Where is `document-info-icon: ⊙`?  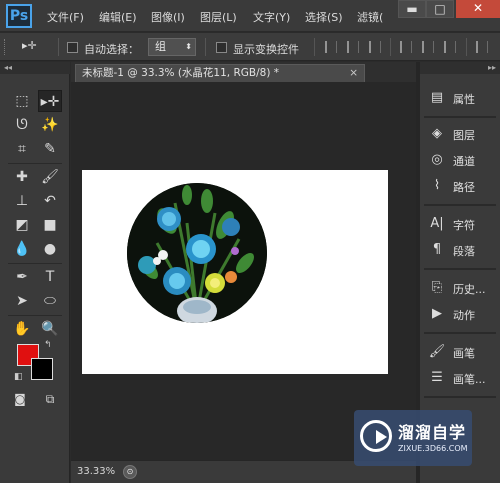
document-info-icon: ⊙ is located at coordinates (130, 472).